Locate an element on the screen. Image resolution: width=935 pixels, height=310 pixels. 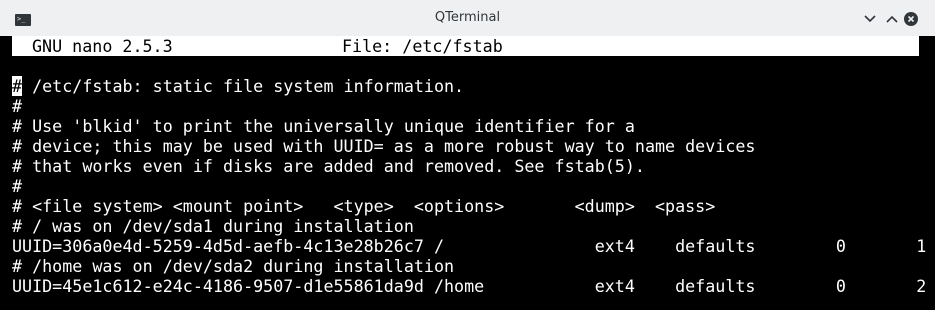
chevron-up-icon is located at coordinates (892, 19).